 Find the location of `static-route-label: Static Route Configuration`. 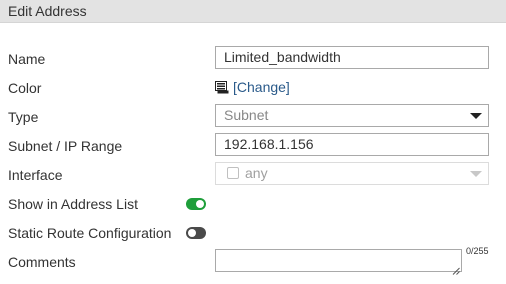

static-route-label: Static Route Configuration is located at coordinates (90, 233).